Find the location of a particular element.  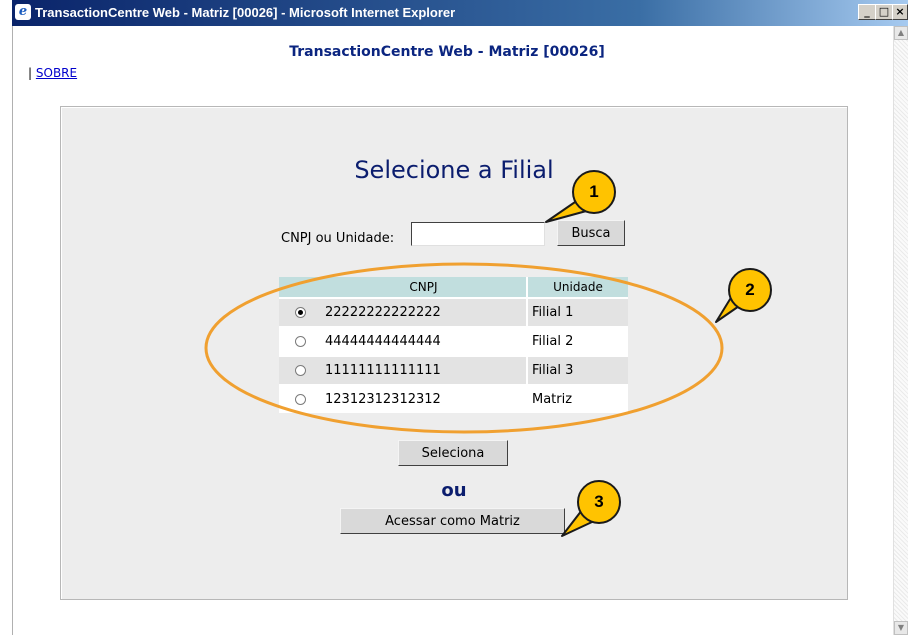

table-header-row: CNPJ Unidade is located at coordinates (453, 287).